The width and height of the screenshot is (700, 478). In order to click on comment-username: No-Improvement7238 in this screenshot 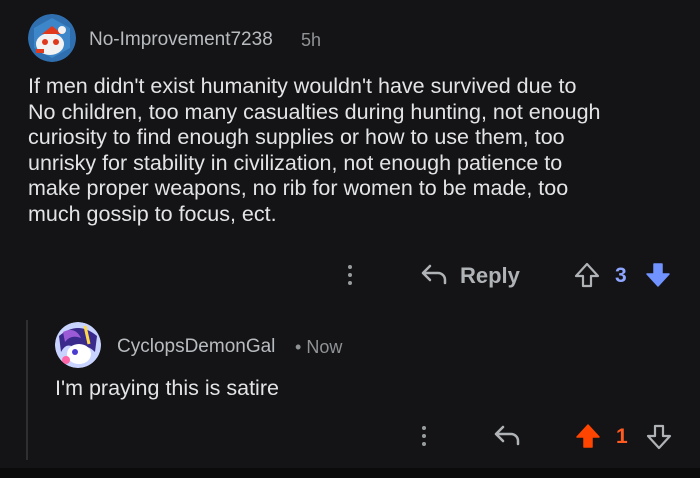, I will do `click(181, 40)`.